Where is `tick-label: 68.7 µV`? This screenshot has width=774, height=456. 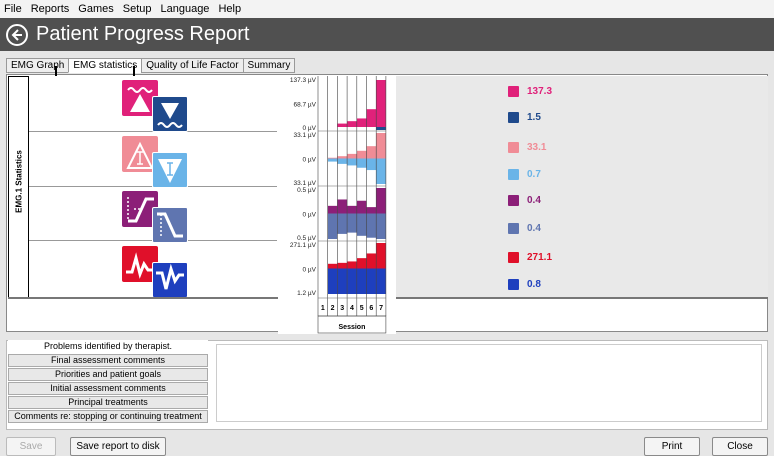 tick-label: 68.7 µV is located at coordinates (304, 105).